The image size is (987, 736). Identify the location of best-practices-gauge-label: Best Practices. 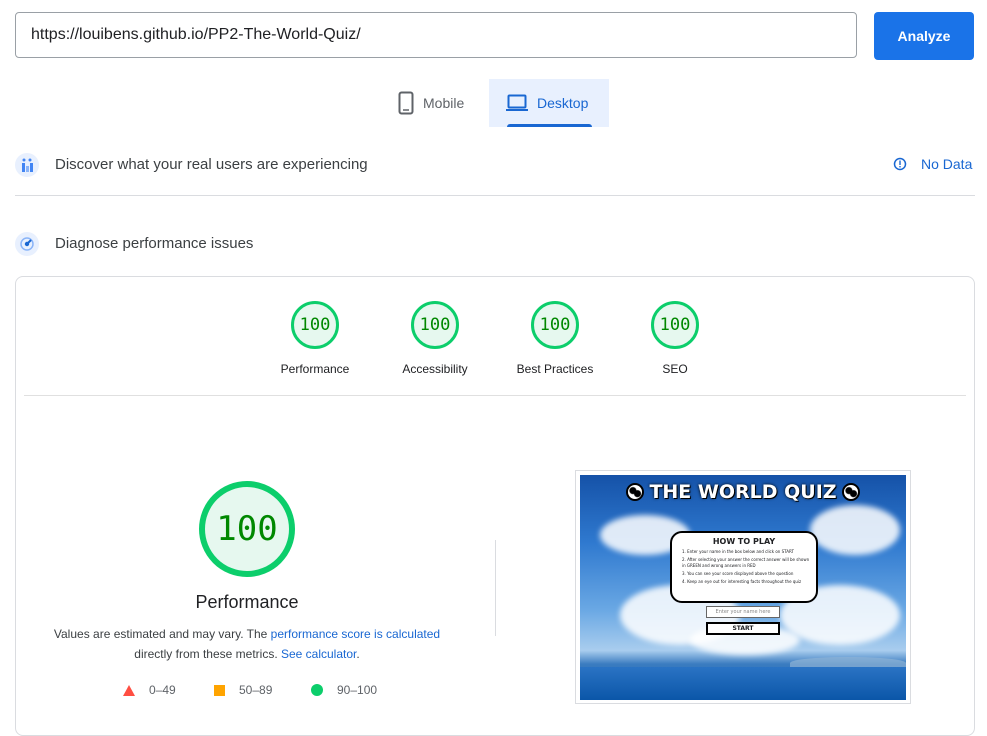
(555, 369).